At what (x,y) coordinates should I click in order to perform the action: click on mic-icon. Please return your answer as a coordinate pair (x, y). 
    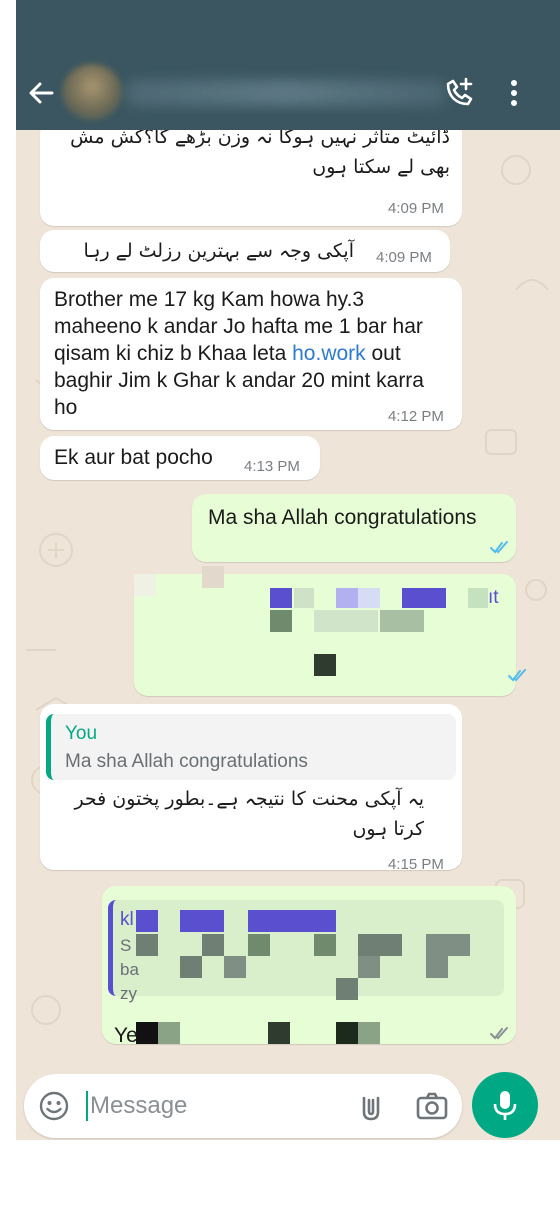
    Looking at the image, I should click on (505, 1105).